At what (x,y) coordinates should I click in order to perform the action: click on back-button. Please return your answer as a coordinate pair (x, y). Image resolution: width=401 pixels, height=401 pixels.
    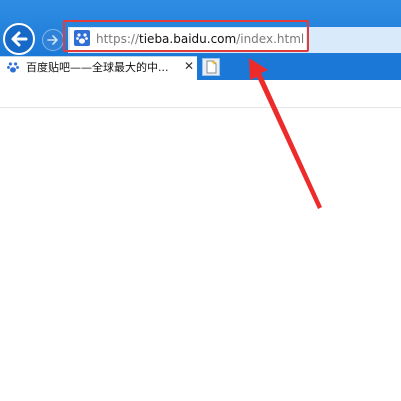
    Looking at the image, I should click on (19, 39).